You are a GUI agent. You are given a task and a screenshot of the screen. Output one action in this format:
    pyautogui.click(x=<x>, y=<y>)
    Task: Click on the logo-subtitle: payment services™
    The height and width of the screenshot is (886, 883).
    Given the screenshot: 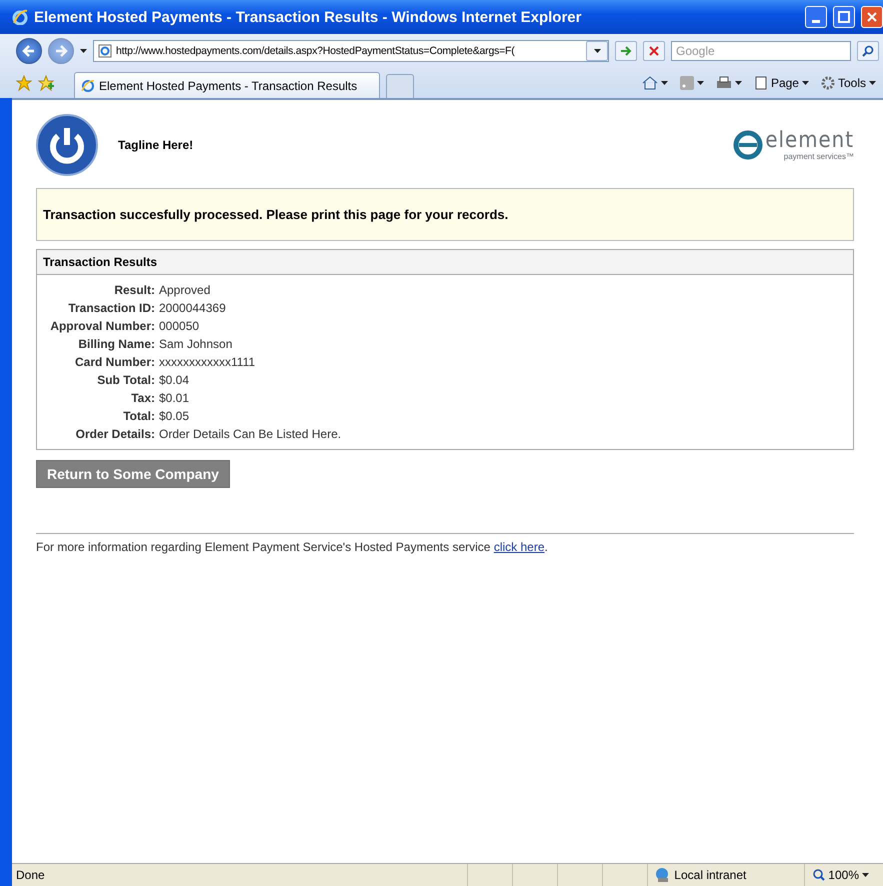 What is the action you would take?
    pyautogui.click(x=819, y=156)
    